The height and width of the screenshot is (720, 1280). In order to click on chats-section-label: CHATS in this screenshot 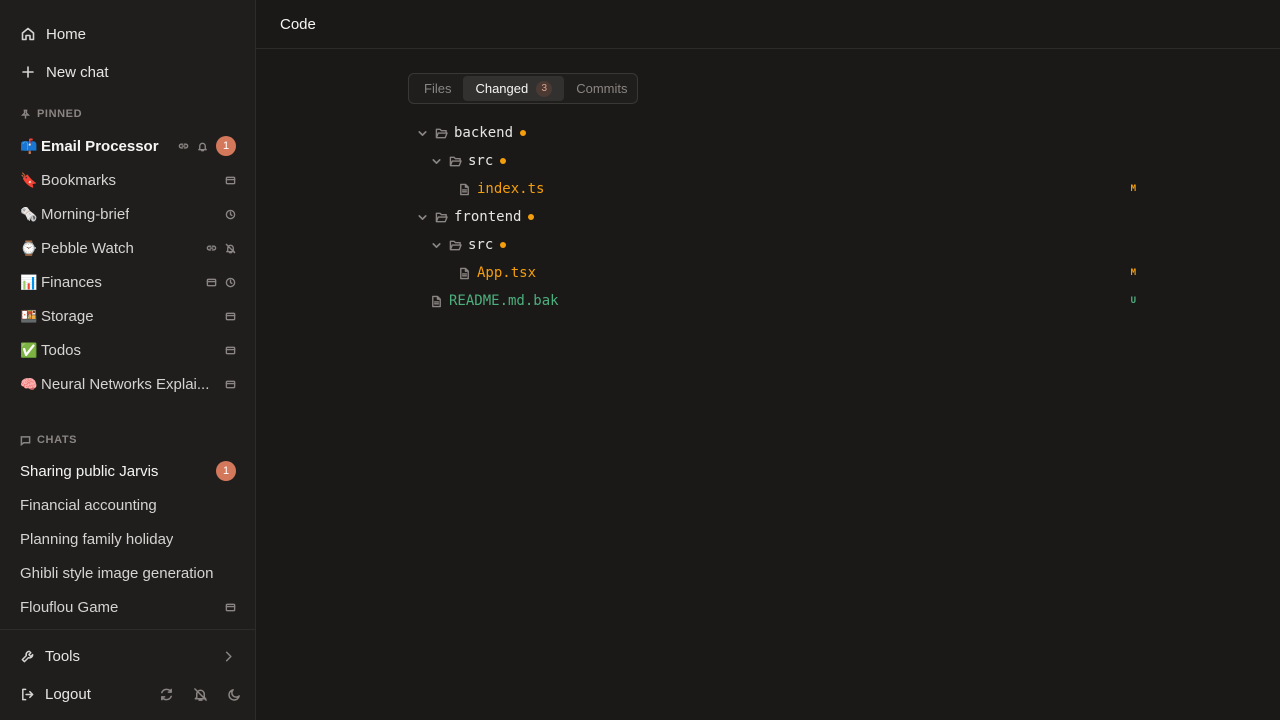, I will do `click(48, 440)`.